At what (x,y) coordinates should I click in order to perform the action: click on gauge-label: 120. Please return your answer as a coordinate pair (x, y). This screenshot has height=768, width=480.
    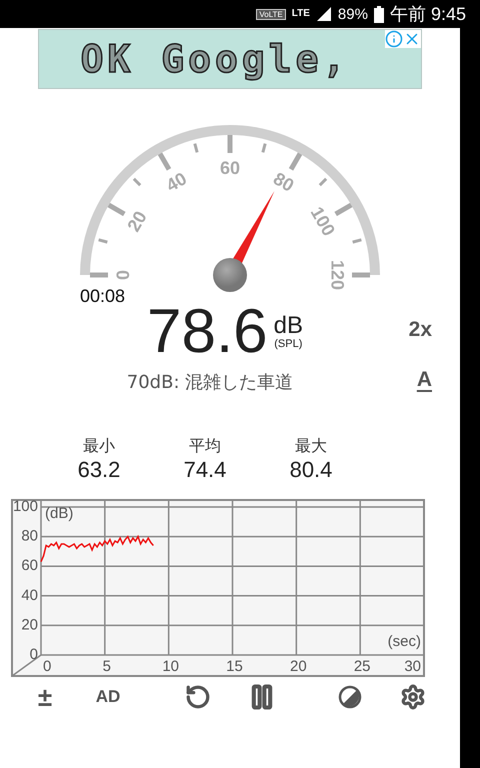
    Looking at the image, I should click on (337, 275).